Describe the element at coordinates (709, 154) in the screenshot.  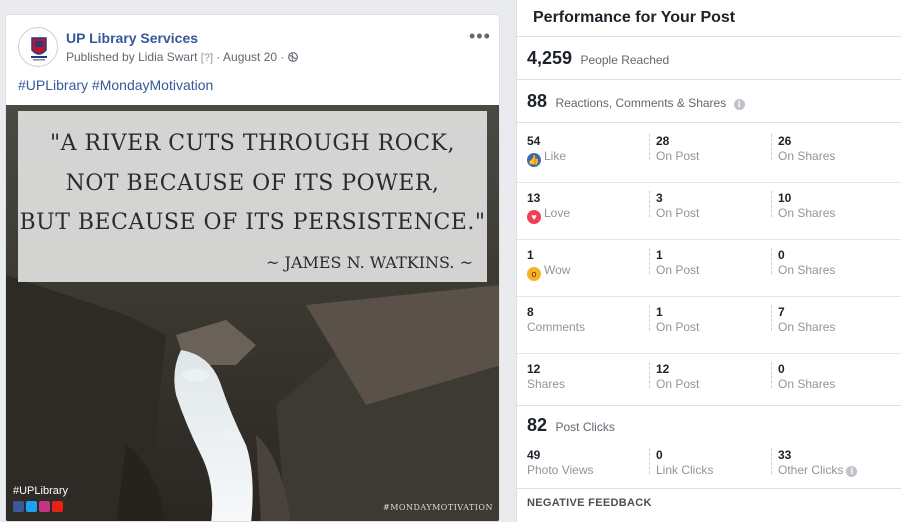
I see `reaction-row-like: 54 👍 Like 28 On Post 26 On Shares` at that location.